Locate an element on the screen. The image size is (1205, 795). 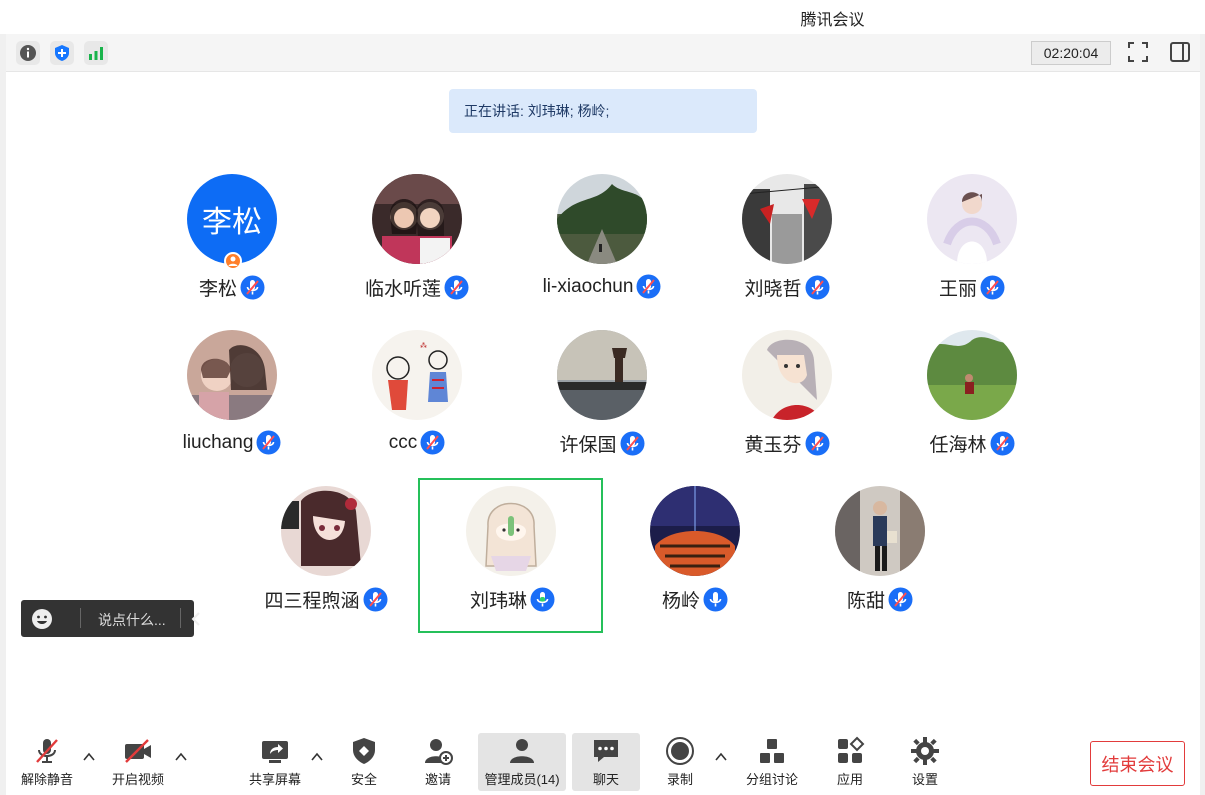
signal-icon is located at coordinates (96, 53).